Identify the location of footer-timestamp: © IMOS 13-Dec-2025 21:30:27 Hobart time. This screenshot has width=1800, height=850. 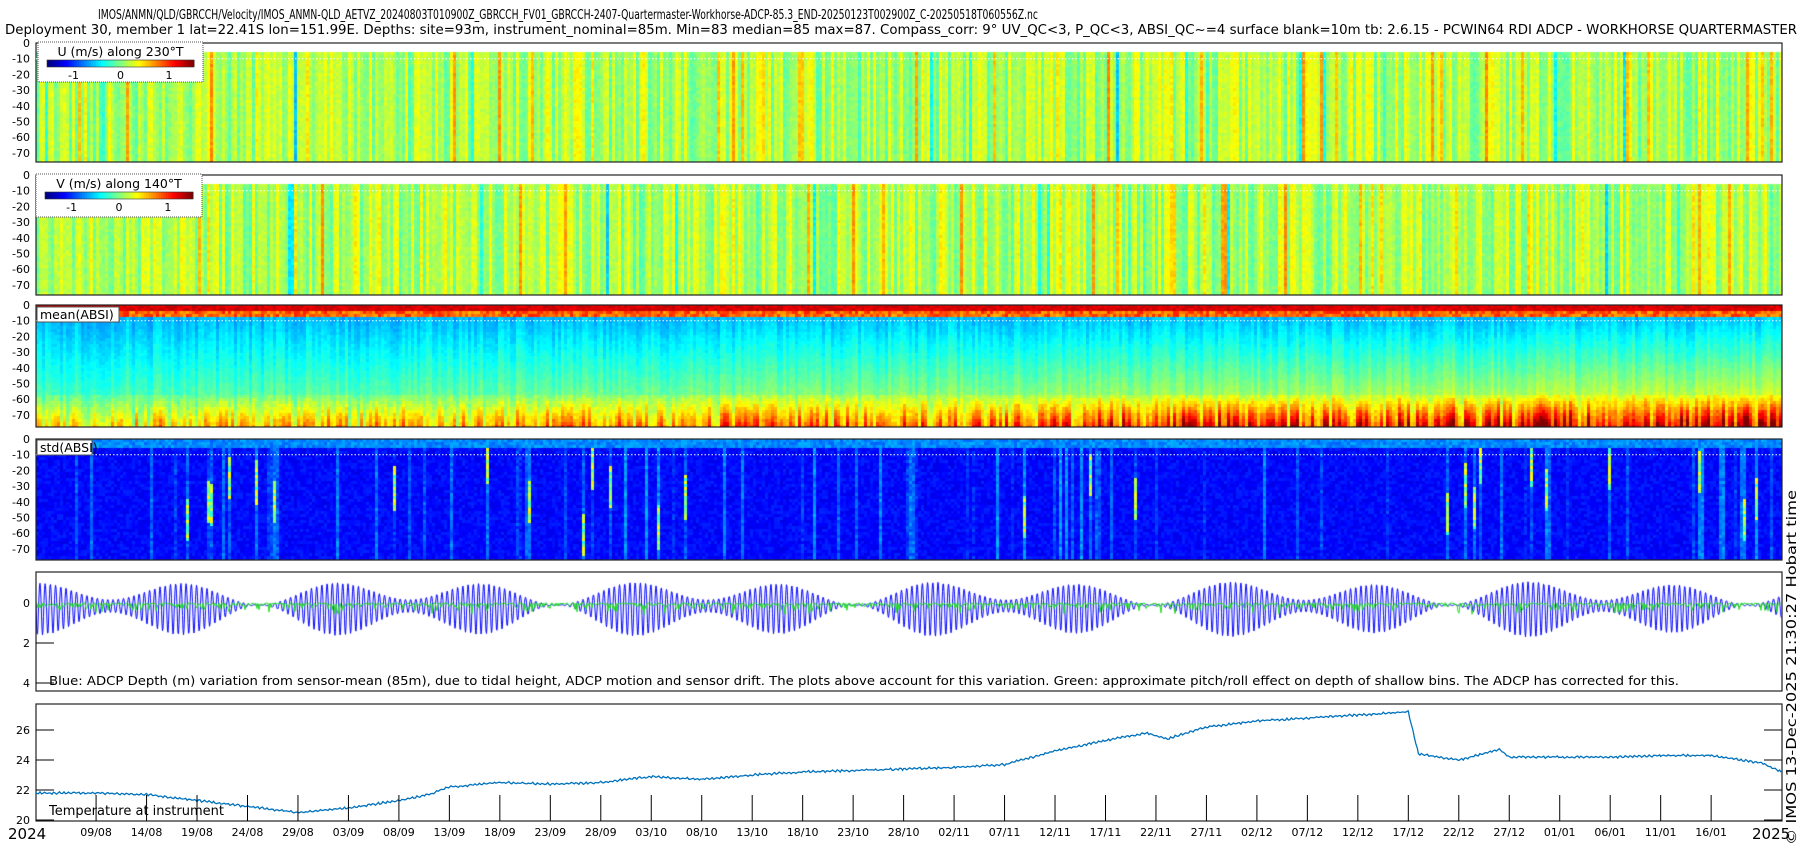
(1792, 667).